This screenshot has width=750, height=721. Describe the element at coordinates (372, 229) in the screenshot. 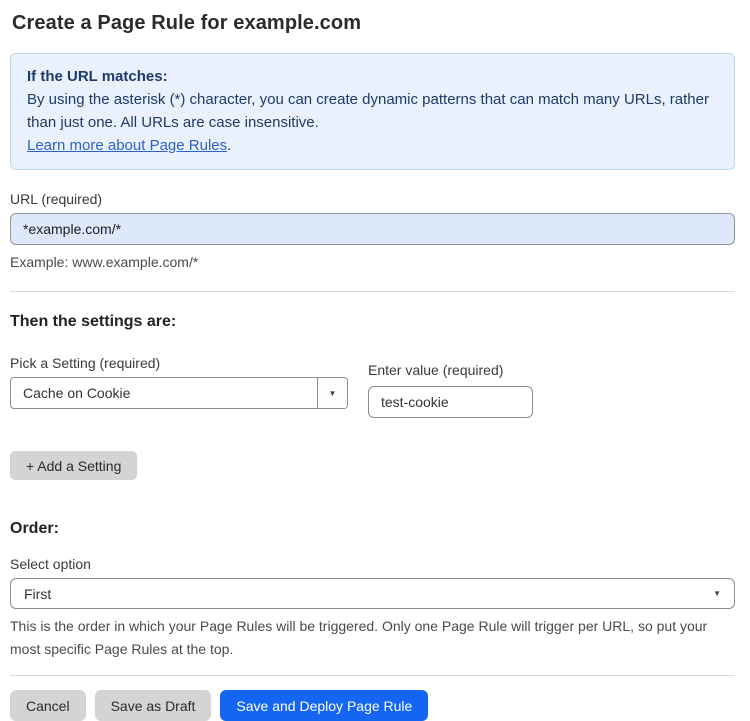

I see `url-input` at that location.